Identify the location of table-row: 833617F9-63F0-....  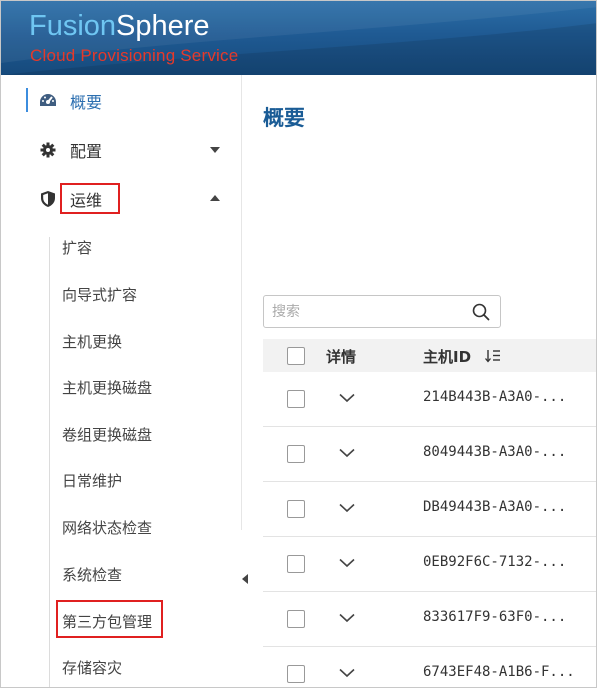
(429, 619).